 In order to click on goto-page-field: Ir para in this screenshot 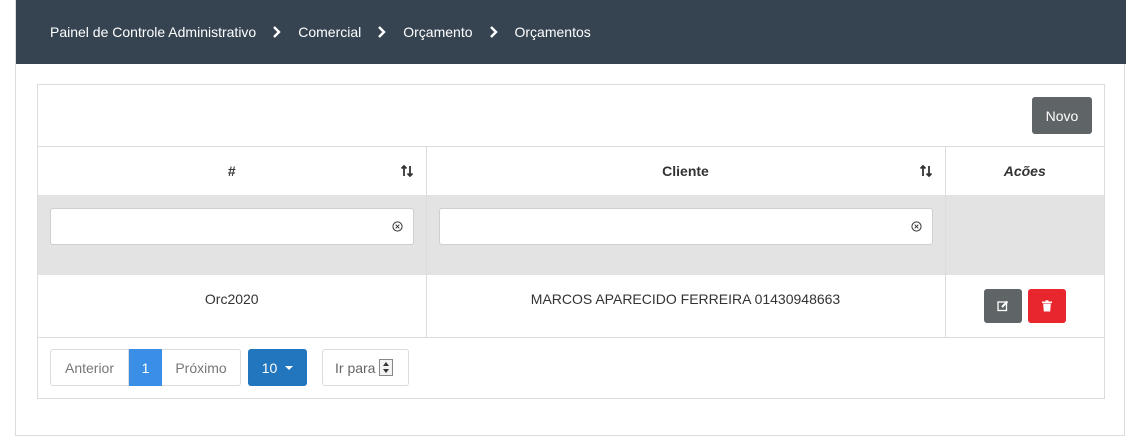, I will do `click(365, 367)`.